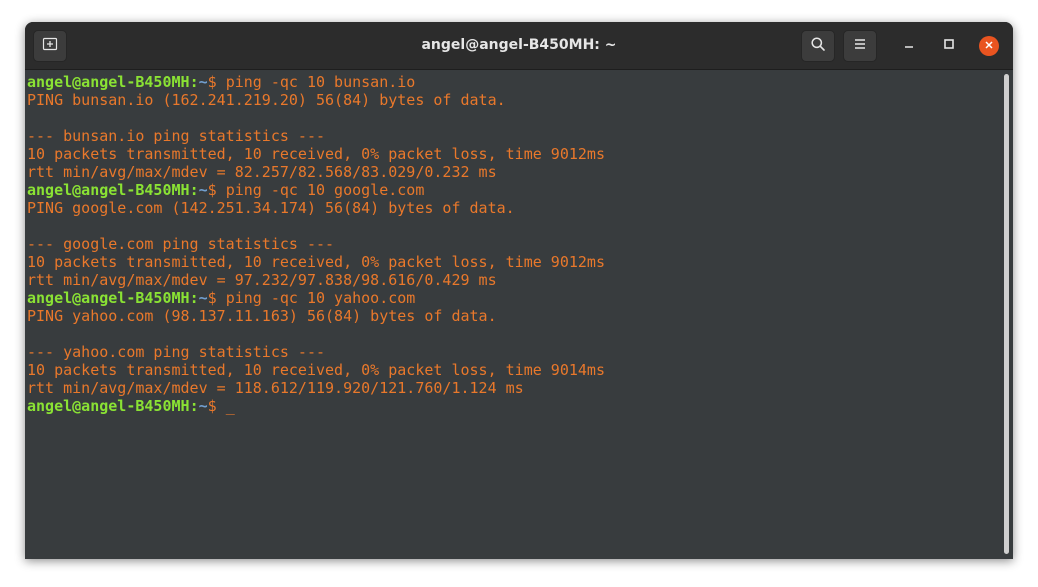 The height and width of the screenshot is (587, 1038). What do you see at coordinates (176, 352) in the screenshot?
I see `output-line: --- yahoo.com ping statistics ---` at bounding box center [176, 352].